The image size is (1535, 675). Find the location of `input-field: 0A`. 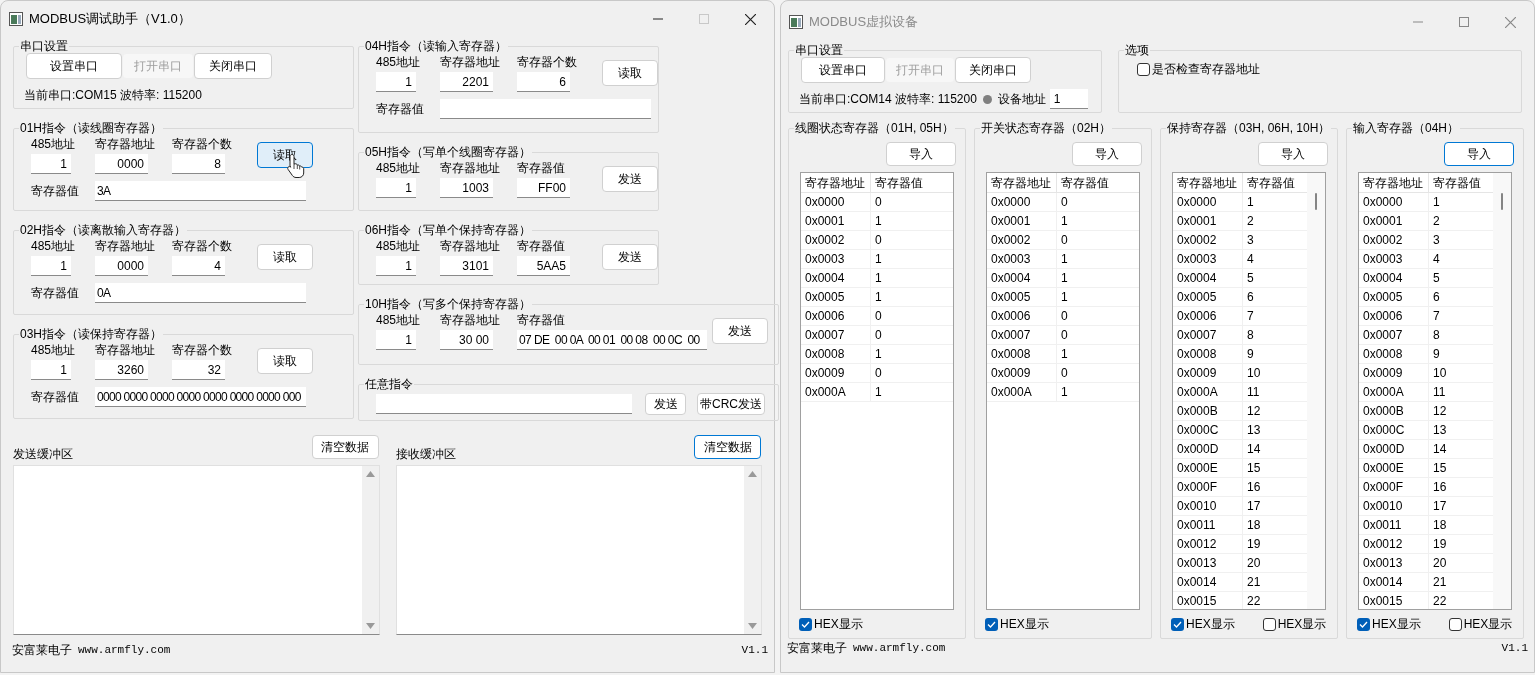

input-field: 0A is located at coordinates (200, 293).